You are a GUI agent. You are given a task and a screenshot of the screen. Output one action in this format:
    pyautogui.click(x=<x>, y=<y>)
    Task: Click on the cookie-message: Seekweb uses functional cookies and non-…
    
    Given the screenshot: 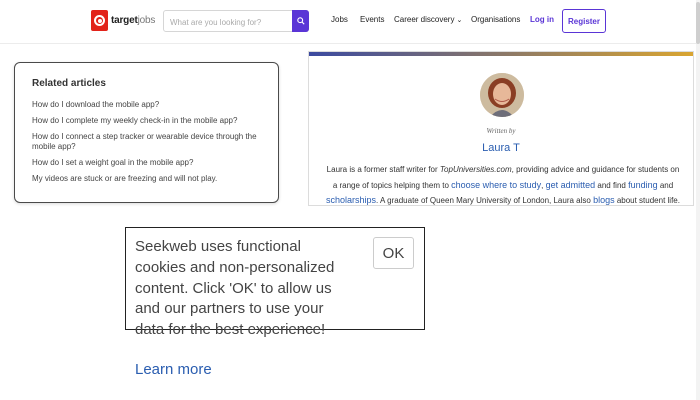 What is the action you would take?
    pyautogui.click(x=235, y=288)
    